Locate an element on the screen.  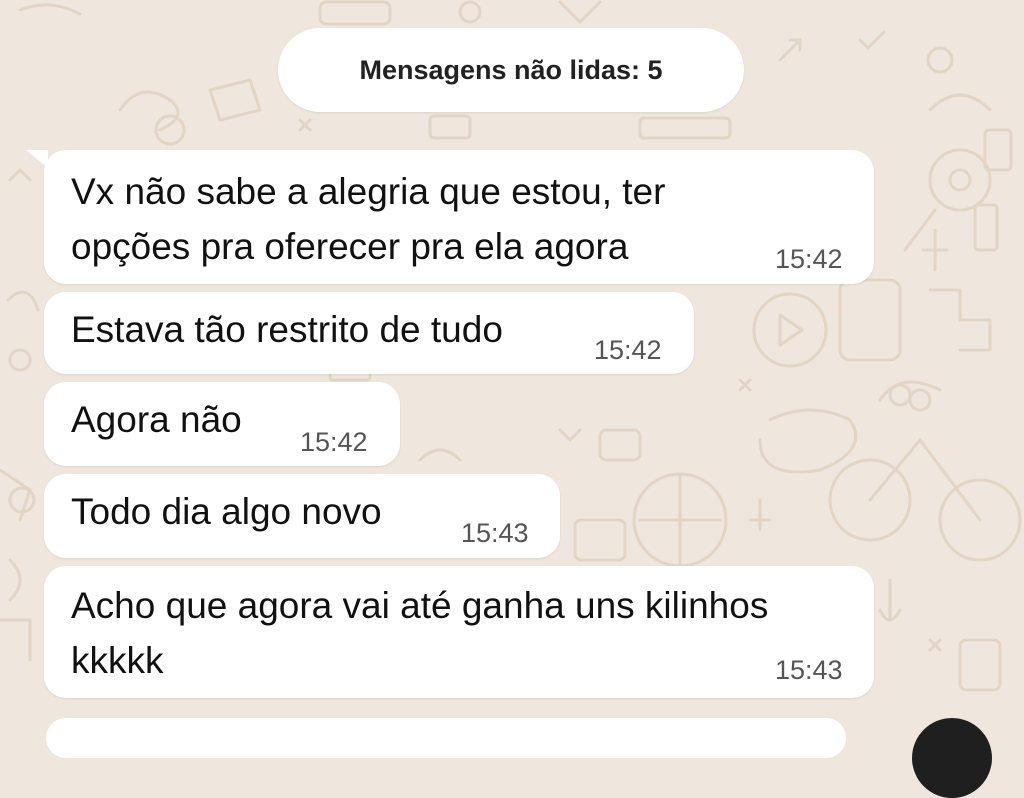
message-text: Todo dia algo novo is located at coordinates (226, 511).